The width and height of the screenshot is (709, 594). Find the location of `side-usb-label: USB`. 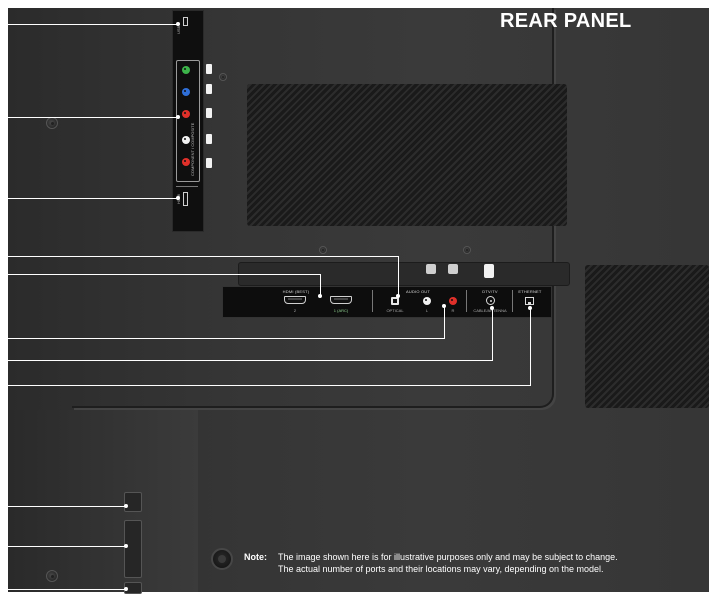

side-usb-label: USB is located at coordinates (178, 29).